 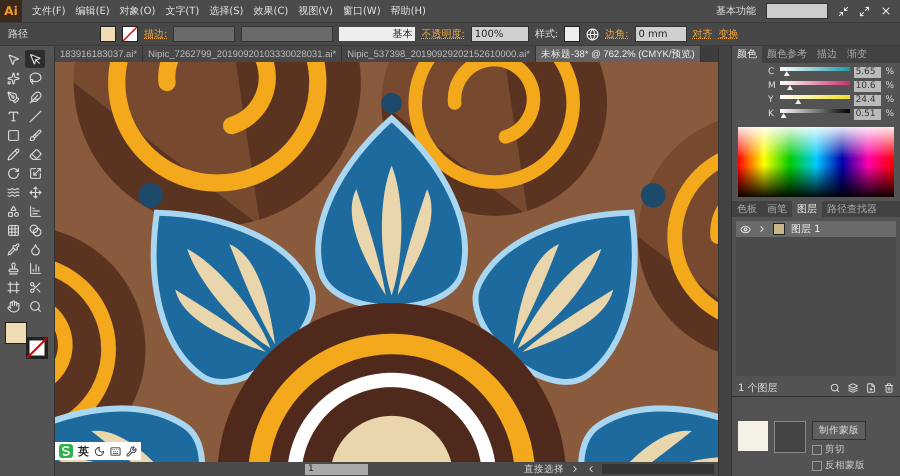 I want to click on channel-label: C, so click(x=772, y=72).